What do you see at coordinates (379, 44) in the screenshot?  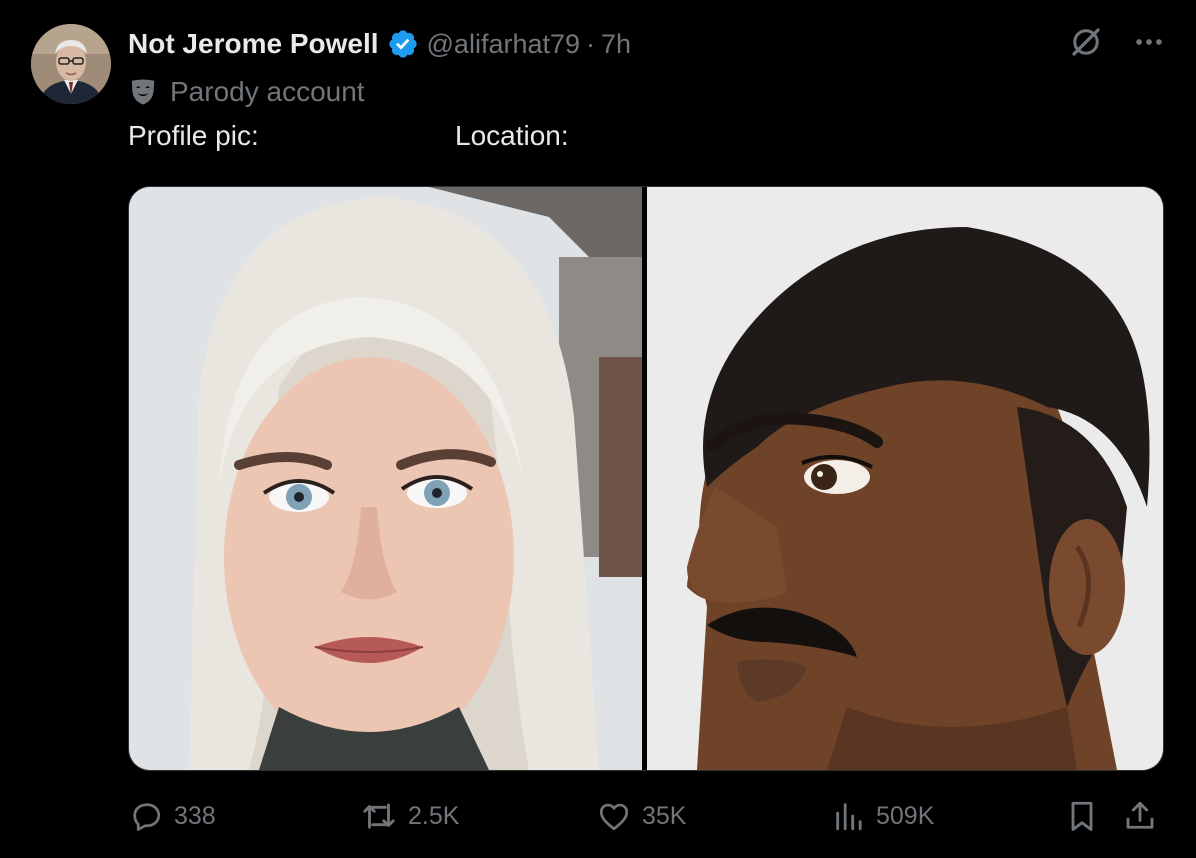 I see `tweet-header: Not Jerome Powell @alifarhat79 · 7h` at bounding box center [379, 44].